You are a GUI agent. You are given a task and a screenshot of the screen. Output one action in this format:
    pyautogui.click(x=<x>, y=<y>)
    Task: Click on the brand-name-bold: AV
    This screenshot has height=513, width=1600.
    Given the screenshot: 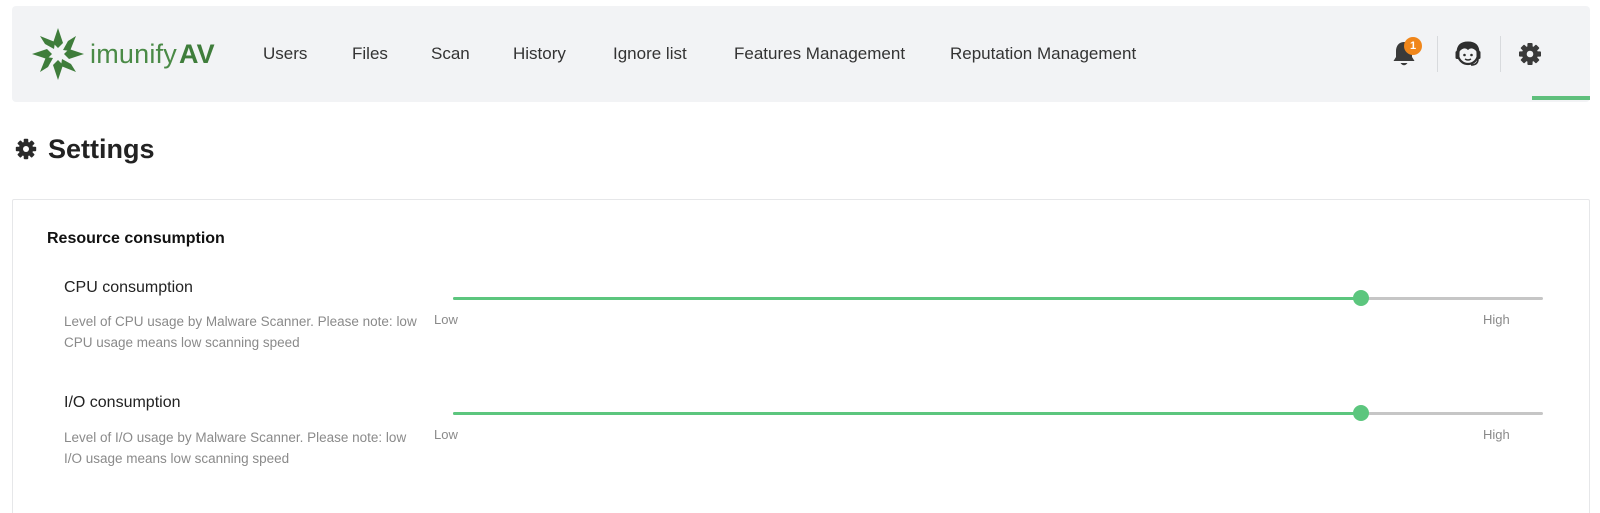 What is the action you would take?
    pyautogui.click(x=196, y=53)
    